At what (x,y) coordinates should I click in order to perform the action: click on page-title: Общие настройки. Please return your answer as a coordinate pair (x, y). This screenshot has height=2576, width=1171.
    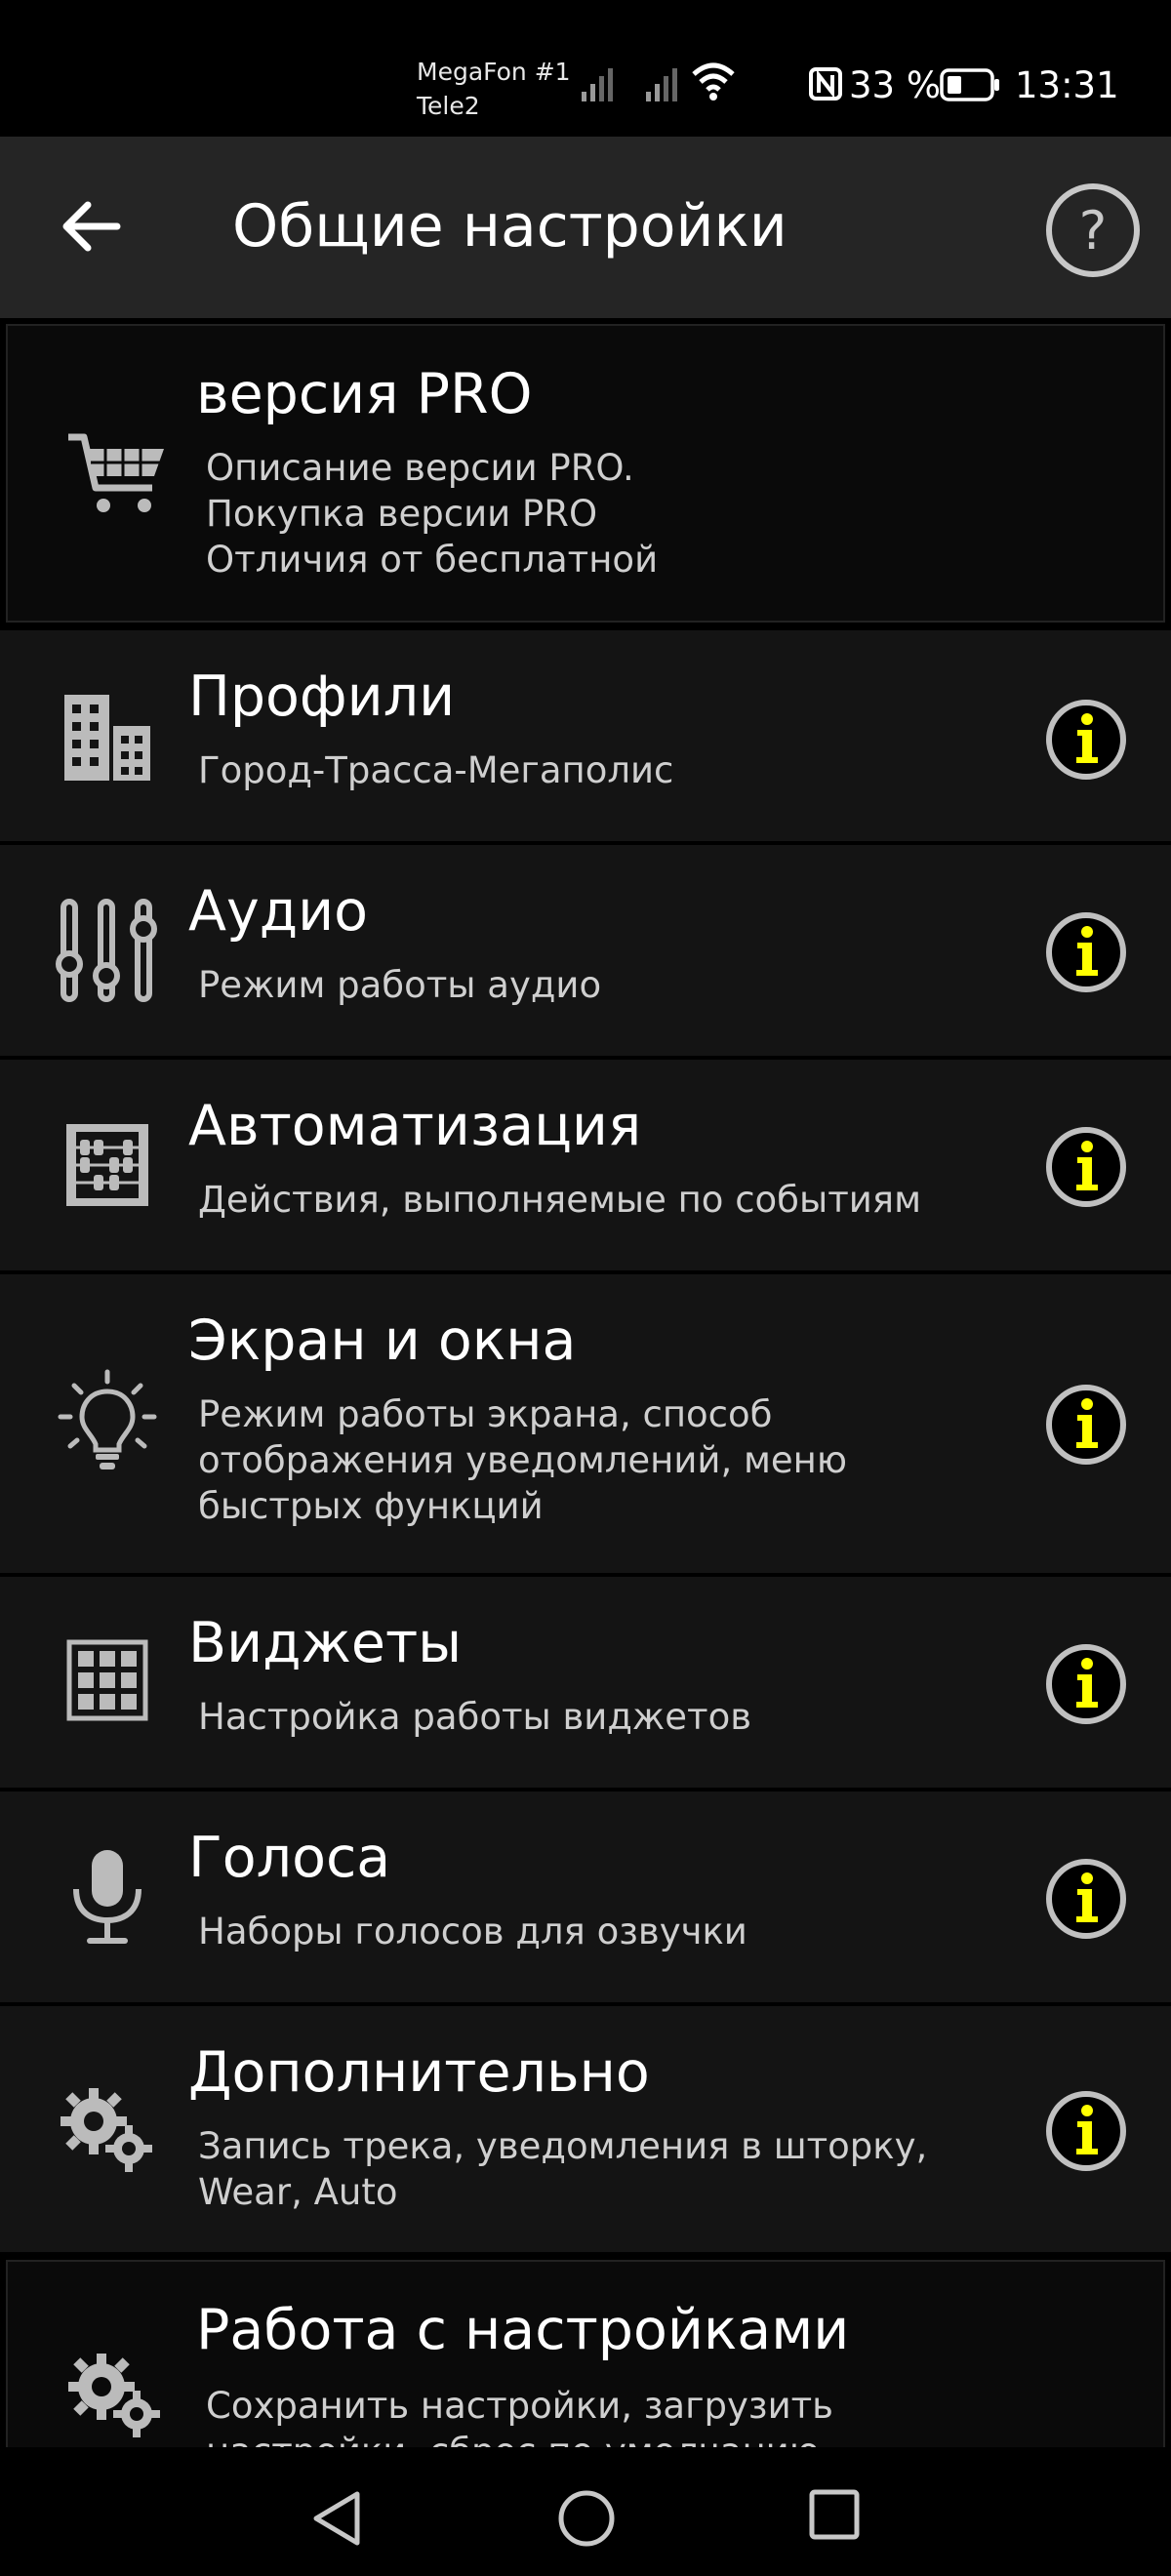
    Looking at the image, I should click on (509, 226).